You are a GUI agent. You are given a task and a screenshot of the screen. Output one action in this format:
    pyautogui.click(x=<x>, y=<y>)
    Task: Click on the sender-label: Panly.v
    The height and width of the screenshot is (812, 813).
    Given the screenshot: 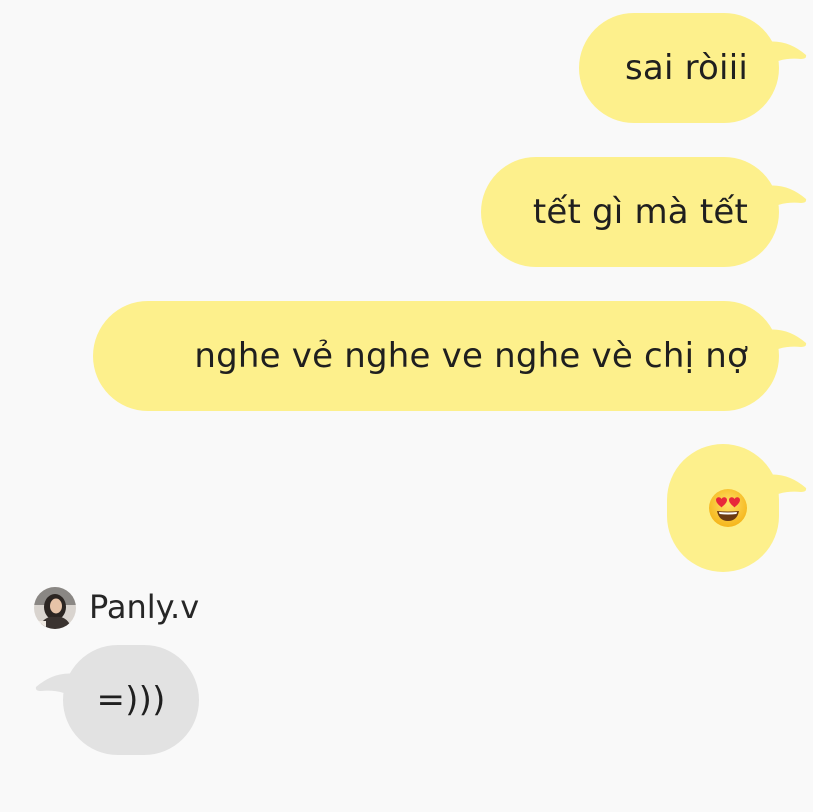 What is the action you would take?
    pyautogui.click(x=116, y=608)
    